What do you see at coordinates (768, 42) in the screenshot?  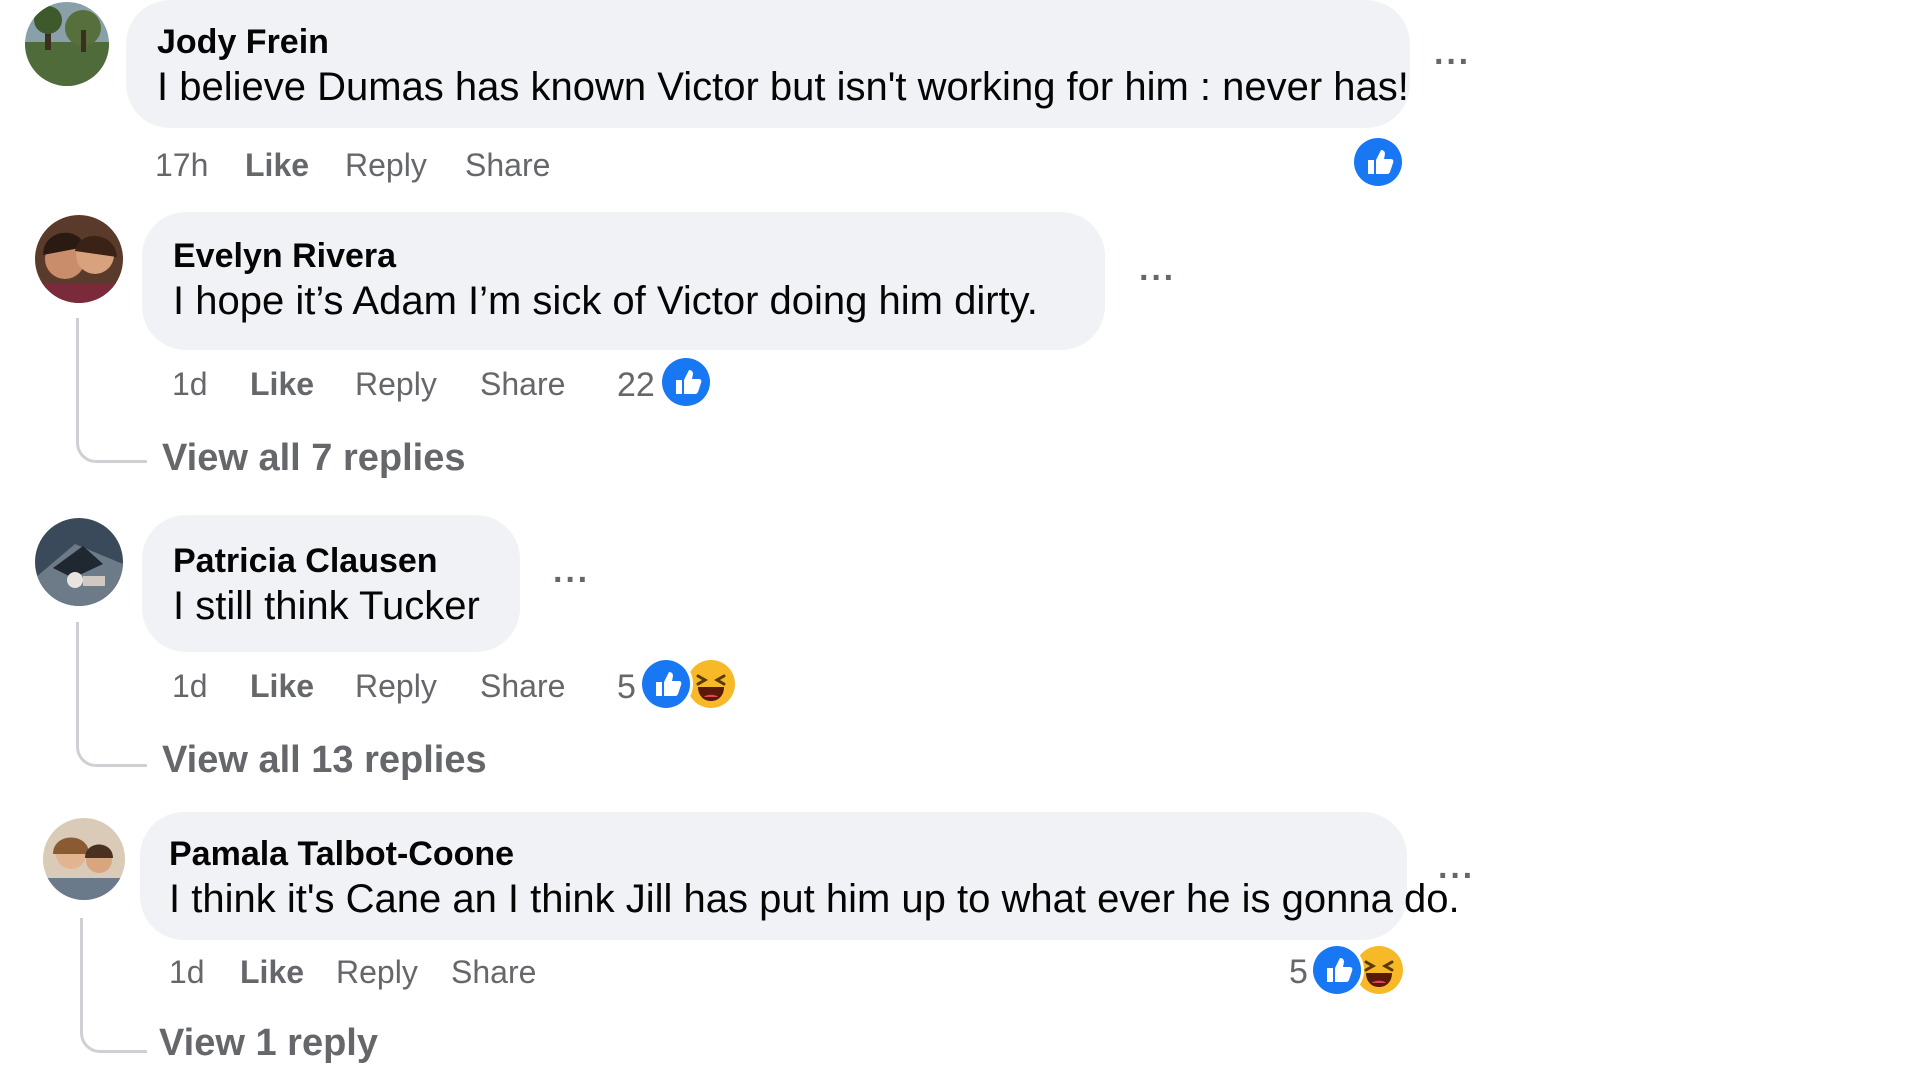 I see `comment-author: Jody Frein` at bounding box center [768, 42].